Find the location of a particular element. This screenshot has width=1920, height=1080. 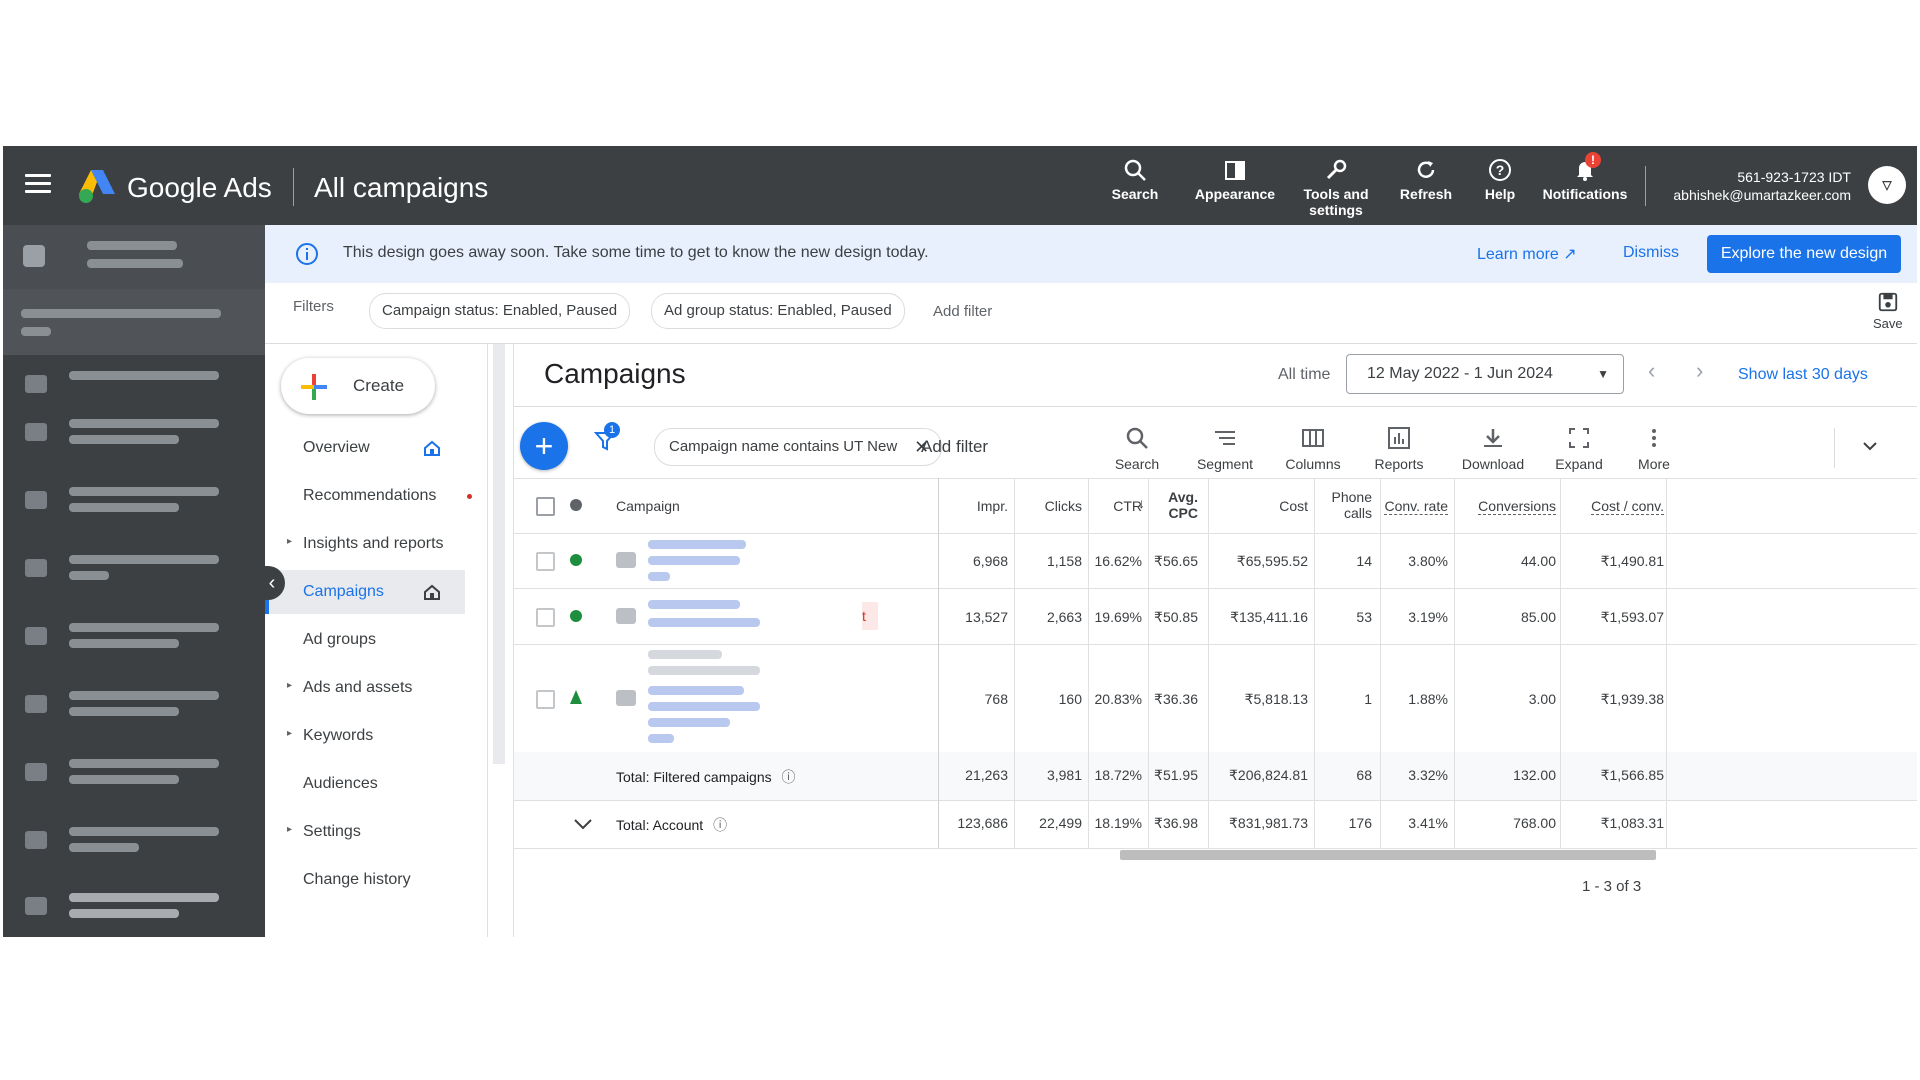

menu-item-keywords: ▸ Keywords is located at coordinates (365, 736).